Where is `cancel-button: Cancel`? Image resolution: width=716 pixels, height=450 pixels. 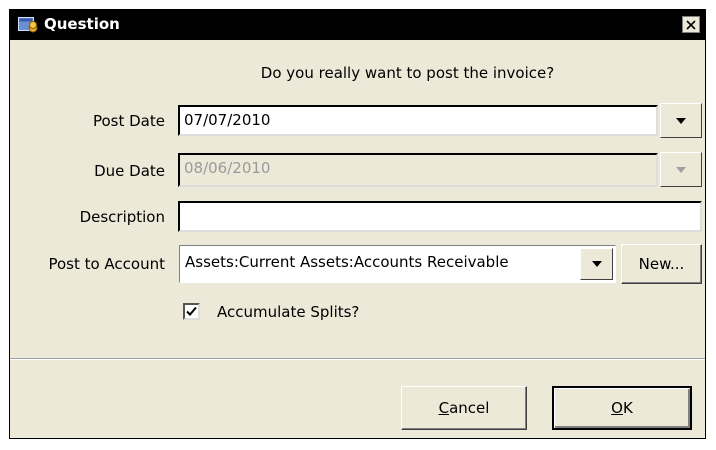 cancel-button: Cancel is located at coordinates (464, 408).